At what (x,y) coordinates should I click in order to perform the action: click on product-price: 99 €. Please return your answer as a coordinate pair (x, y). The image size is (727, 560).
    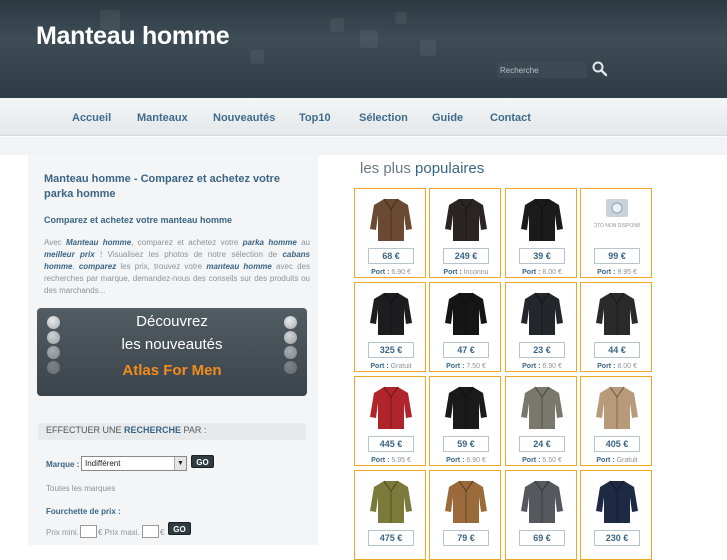
    Looking at the image, I should click on (617, 256).